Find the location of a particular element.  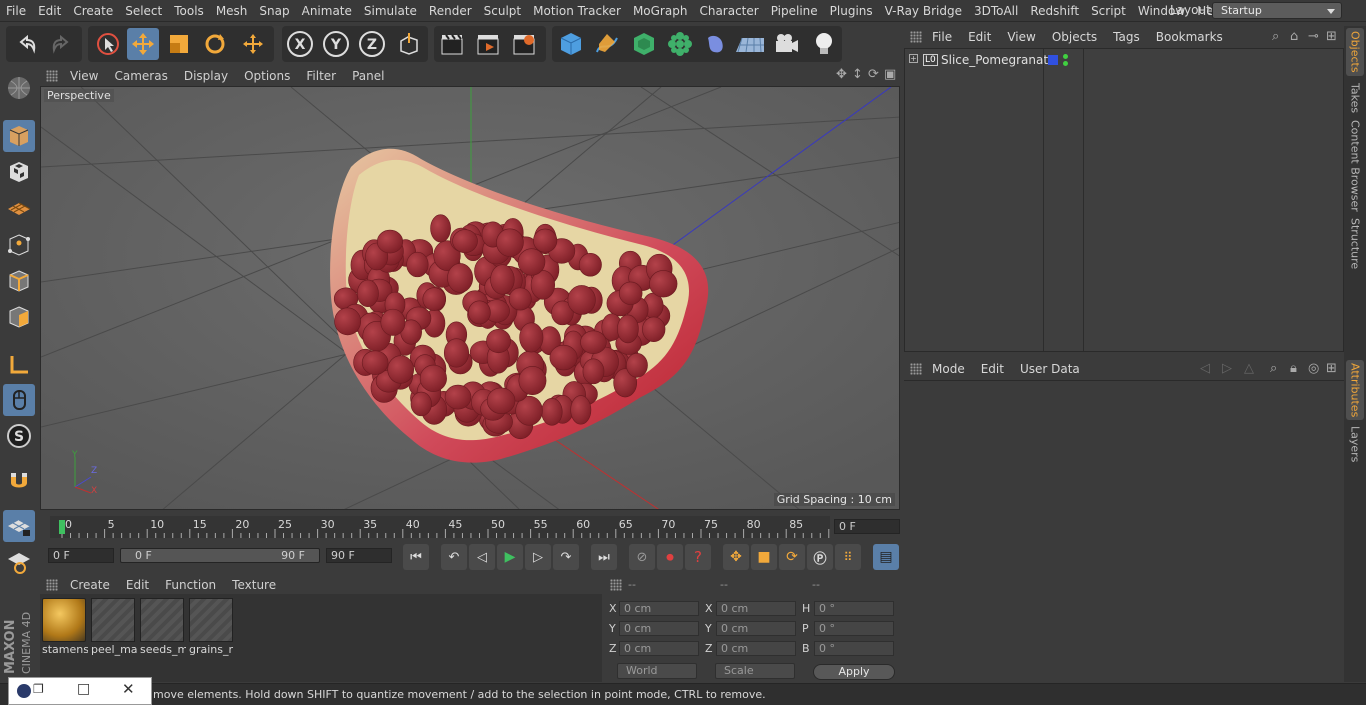

viewport-menu-view: View is located at coordinates (84, 76).